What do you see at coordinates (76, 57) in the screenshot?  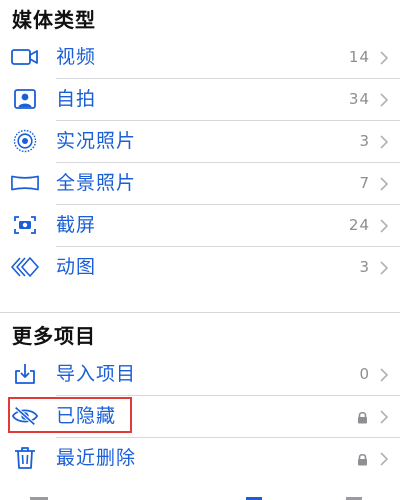 I see `row-label: 视频` at bounding box center [76, 57].